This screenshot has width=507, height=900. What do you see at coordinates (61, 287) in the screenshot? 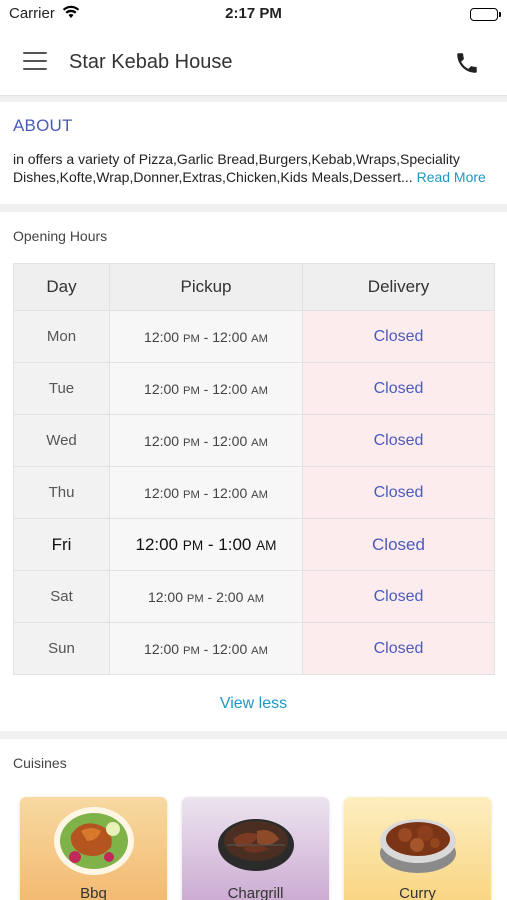
I see `column-header-day: Day` at bounding box center [61, 287].